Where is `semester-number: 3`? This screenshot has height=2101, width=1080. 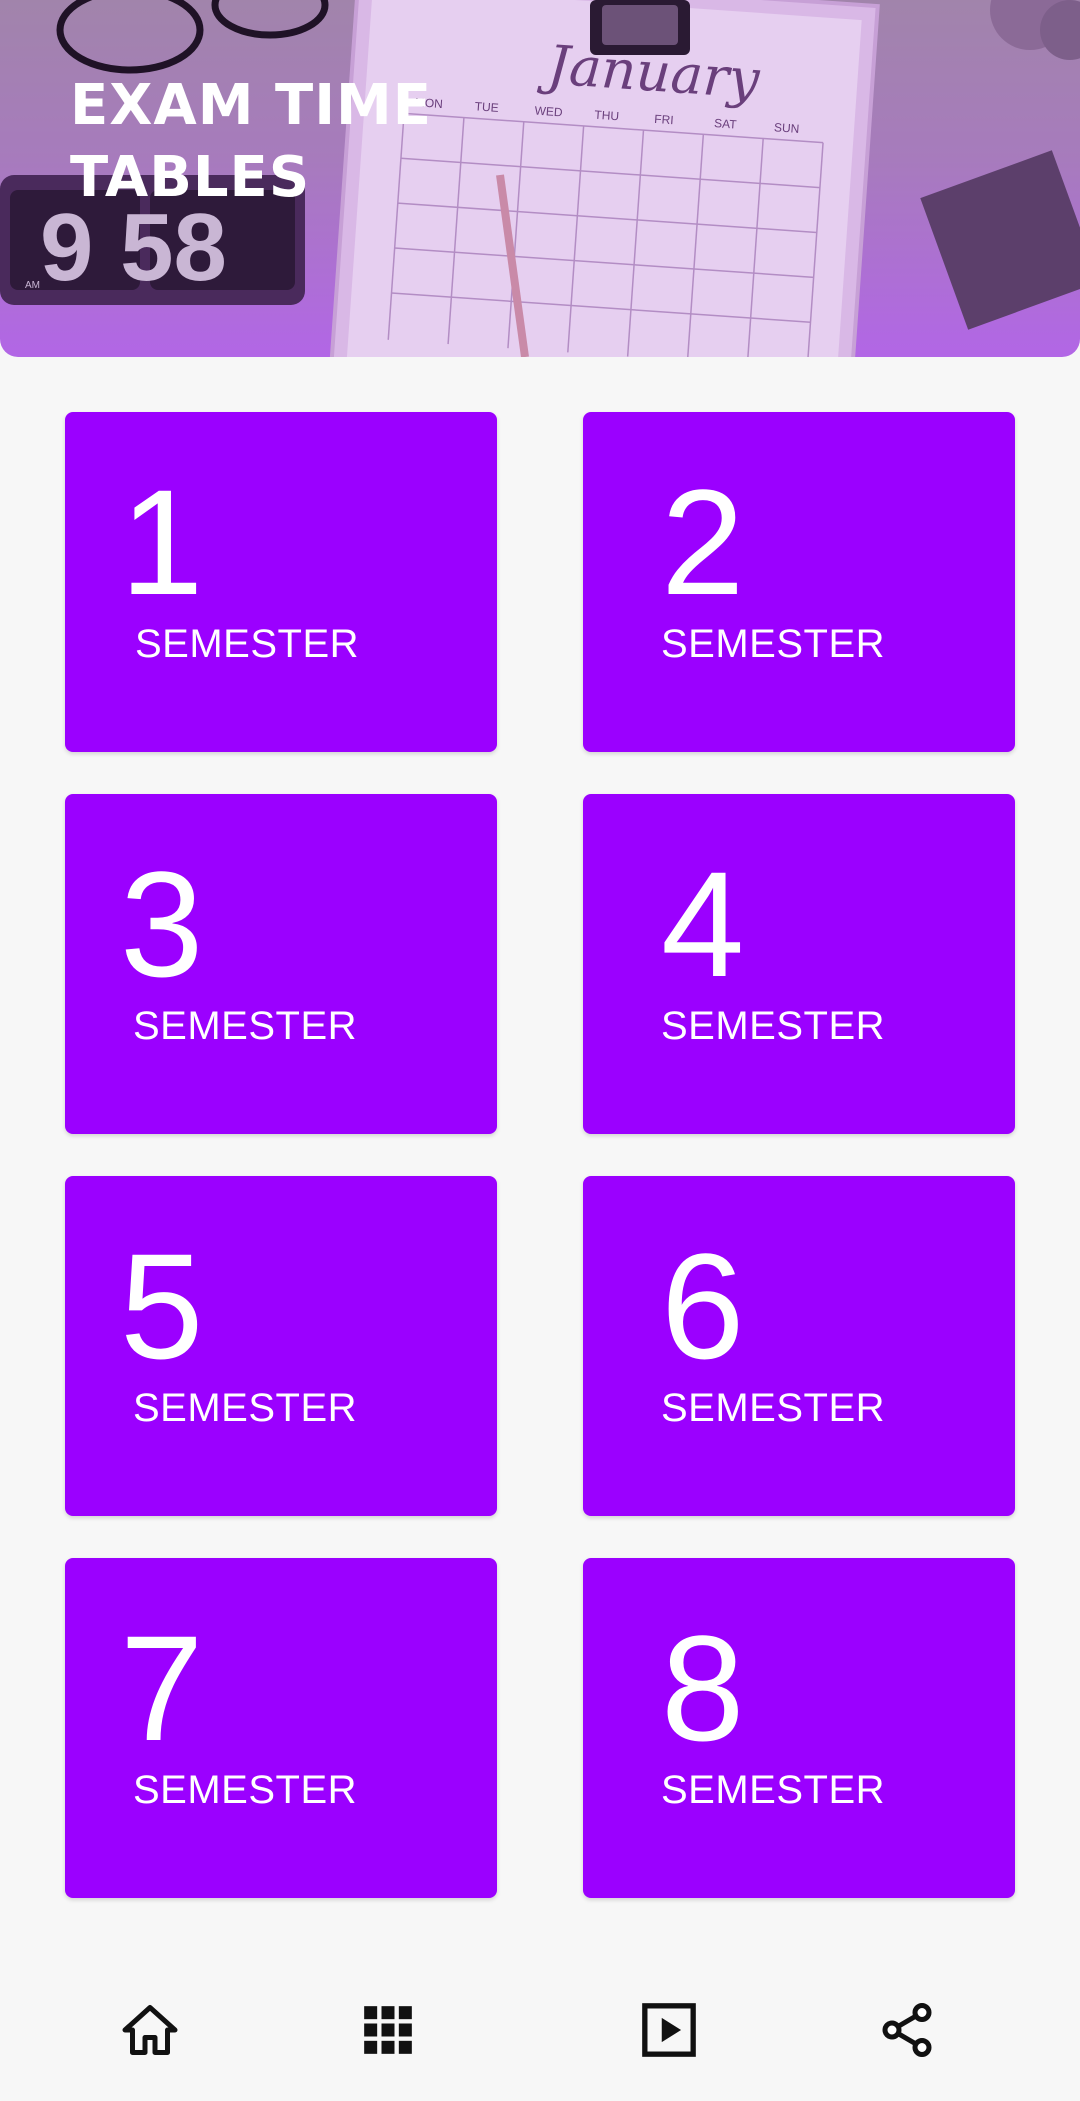 semester-number: 3 is located at coordinates (162, 924).